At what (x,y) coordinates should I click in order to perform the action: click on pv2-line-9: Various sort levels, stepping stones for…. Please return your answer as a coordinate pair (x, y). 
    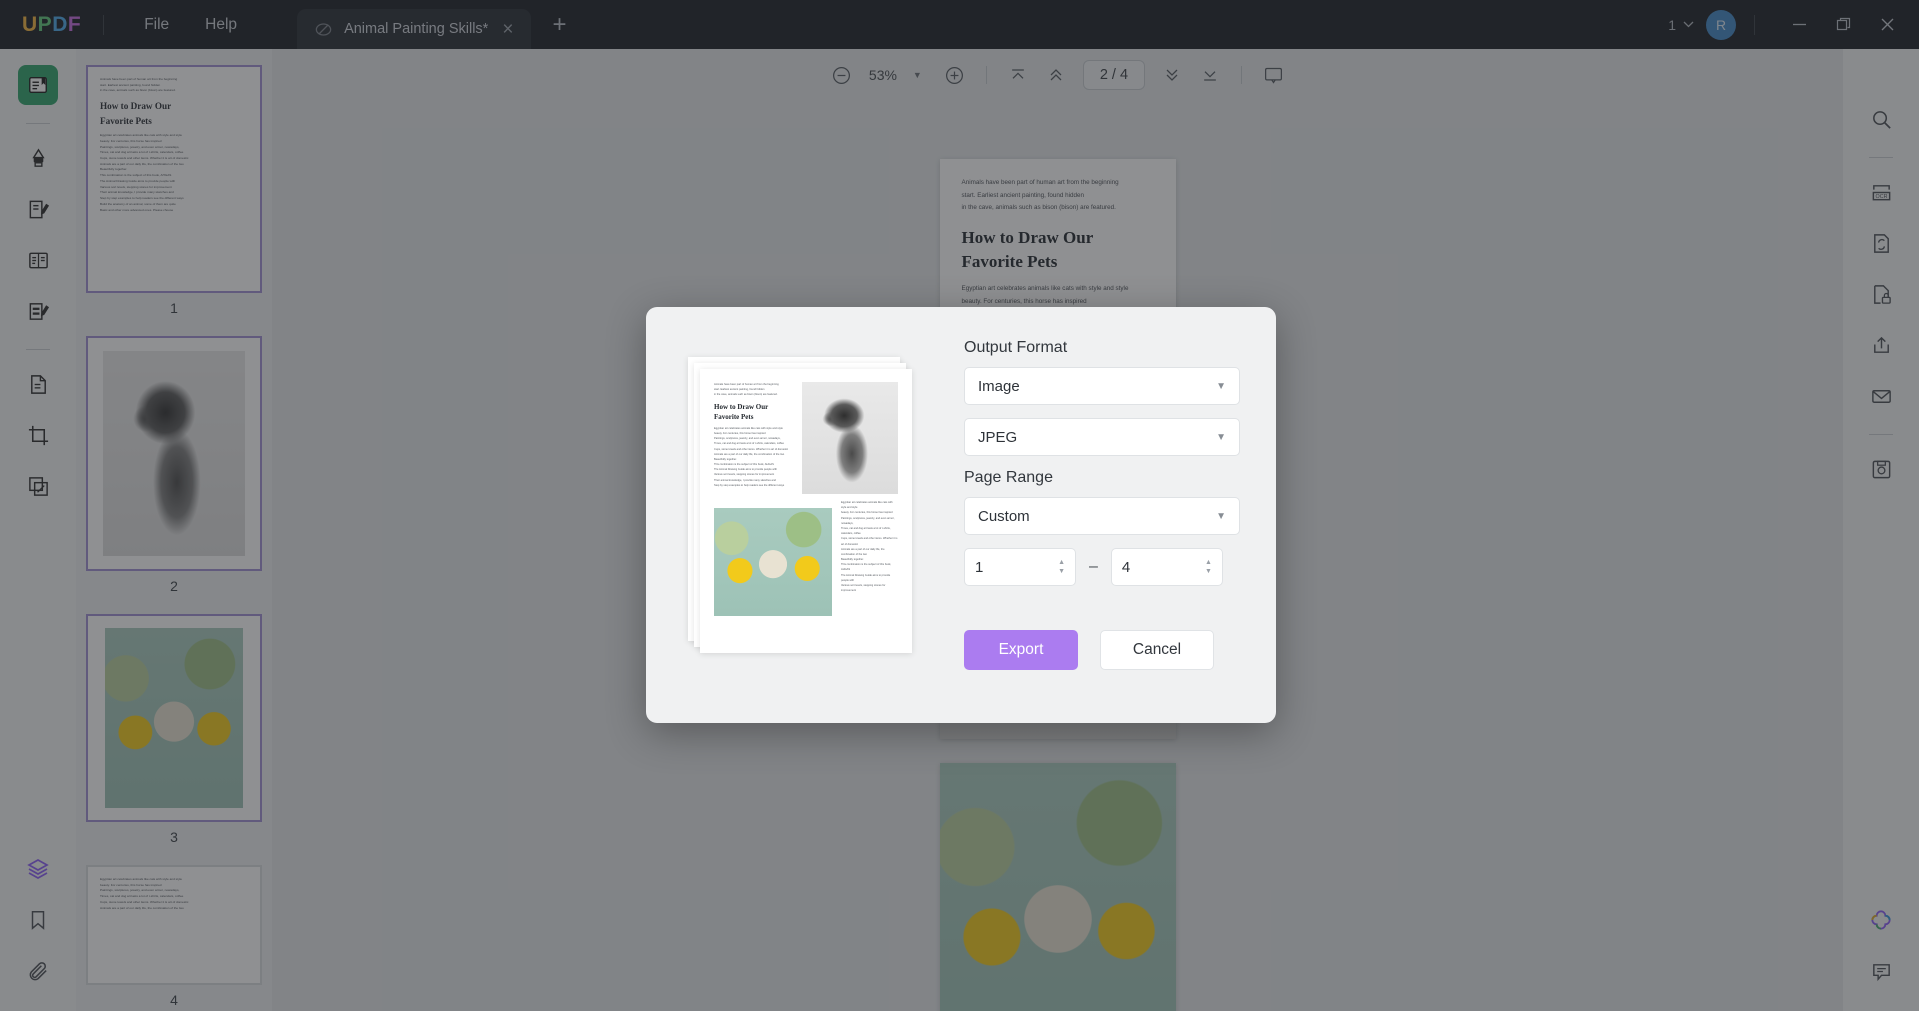
    Looking at the image, I should click on (863, 588).